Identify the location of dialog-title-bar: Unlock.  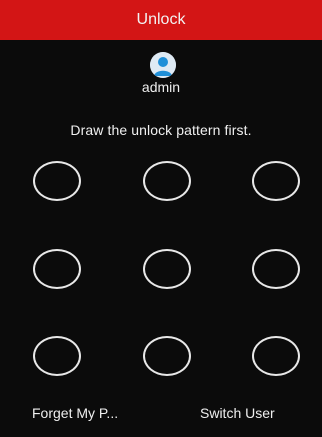
(161, 20).